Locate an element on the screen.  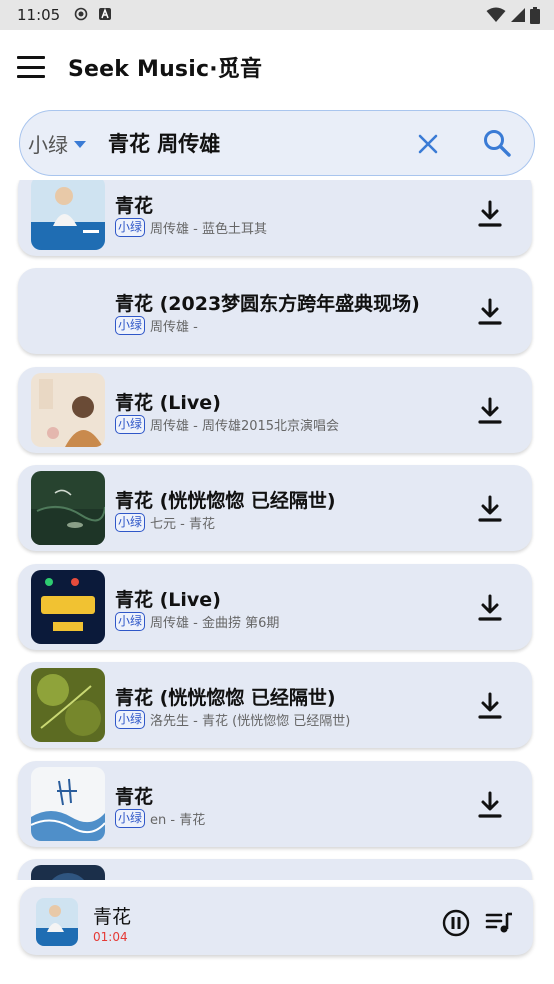
mini-player: 青花 01:04 is located at coordinates (276, 921).